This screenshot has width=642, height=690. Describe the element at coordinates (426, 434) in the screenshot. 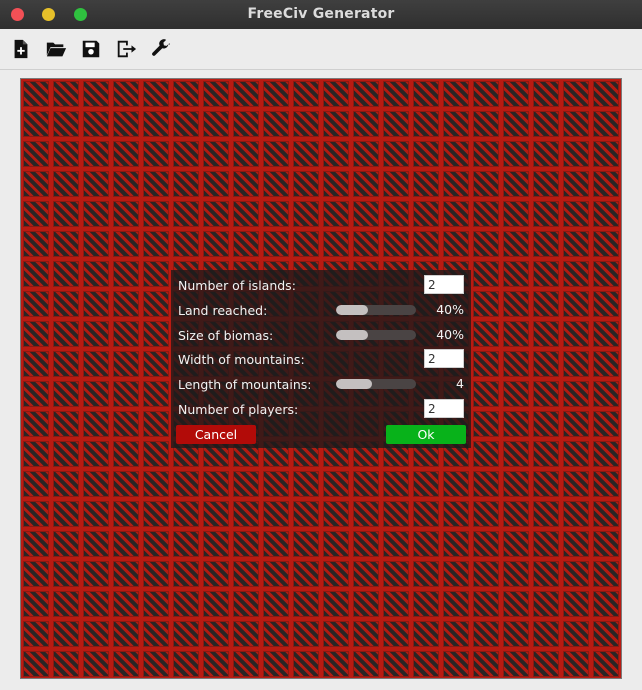

I see `ok-button: Ok` at that location.